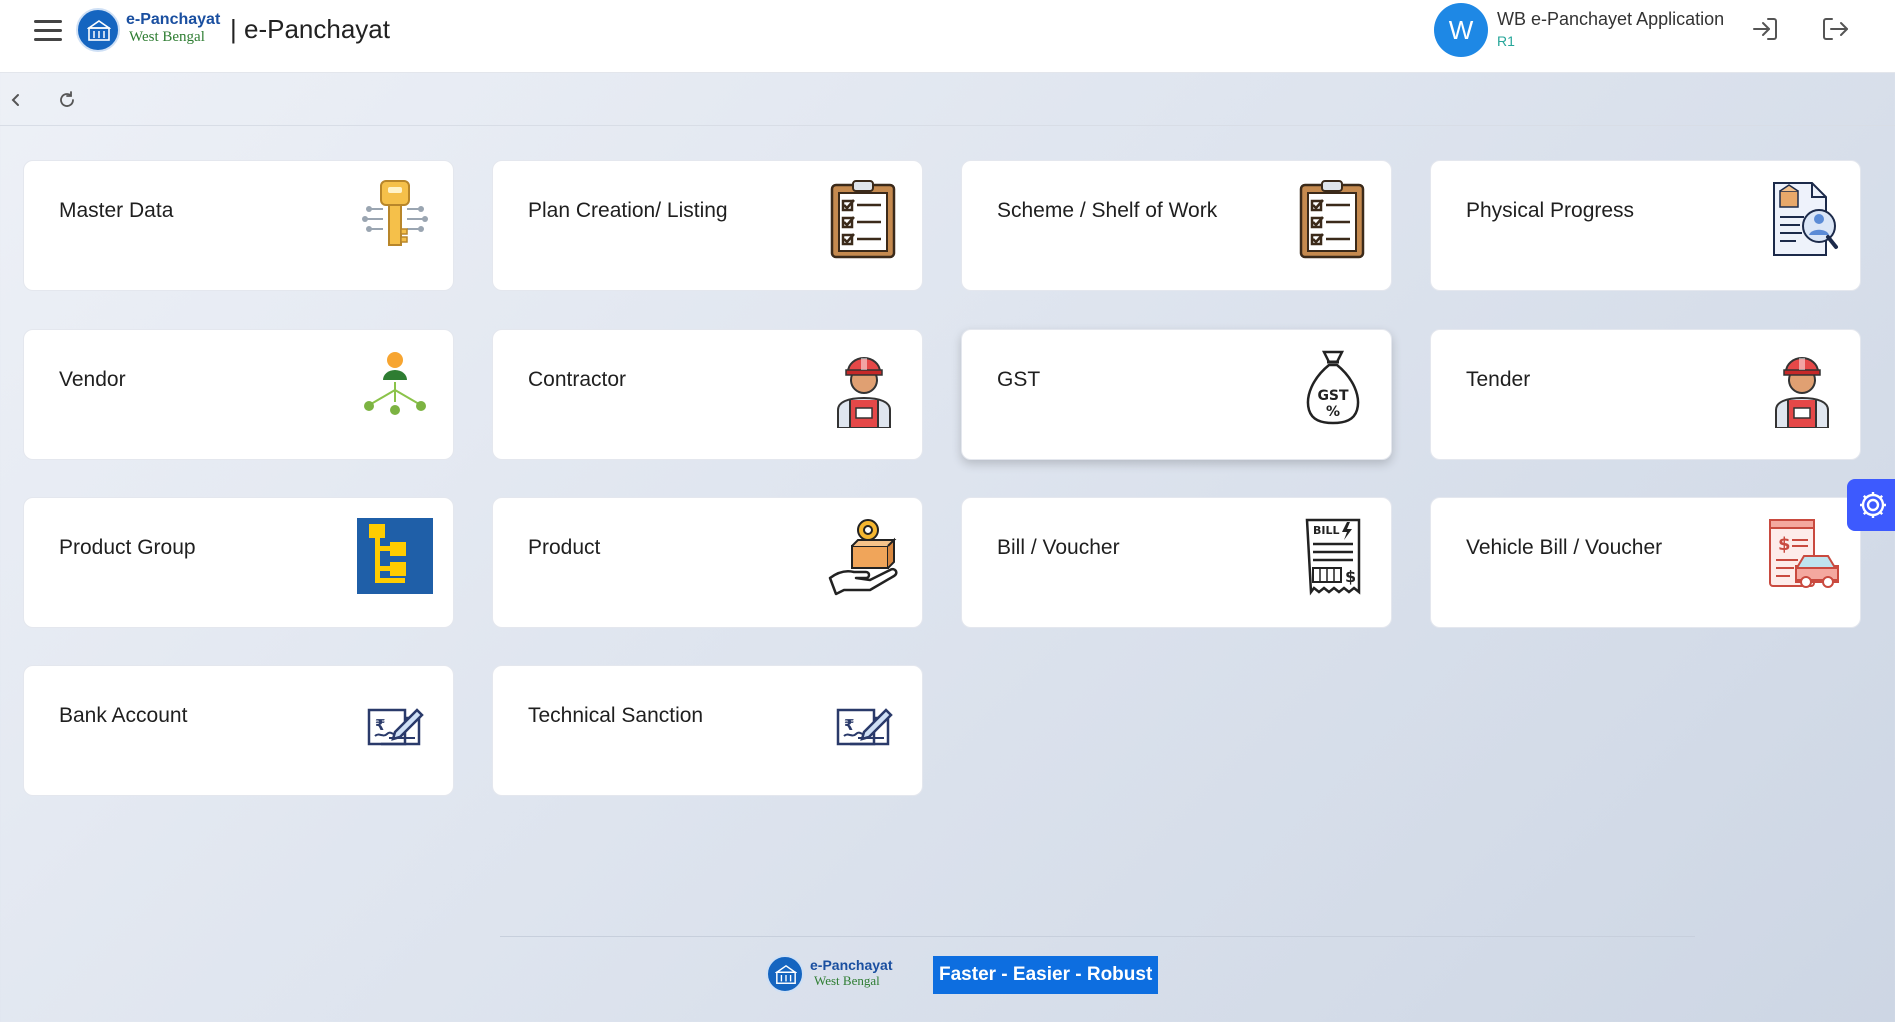 The image size is (1895, 1022). Describe the element at coordinates (395, 219) in the screenshot. I see `key-network-icon` at that location.